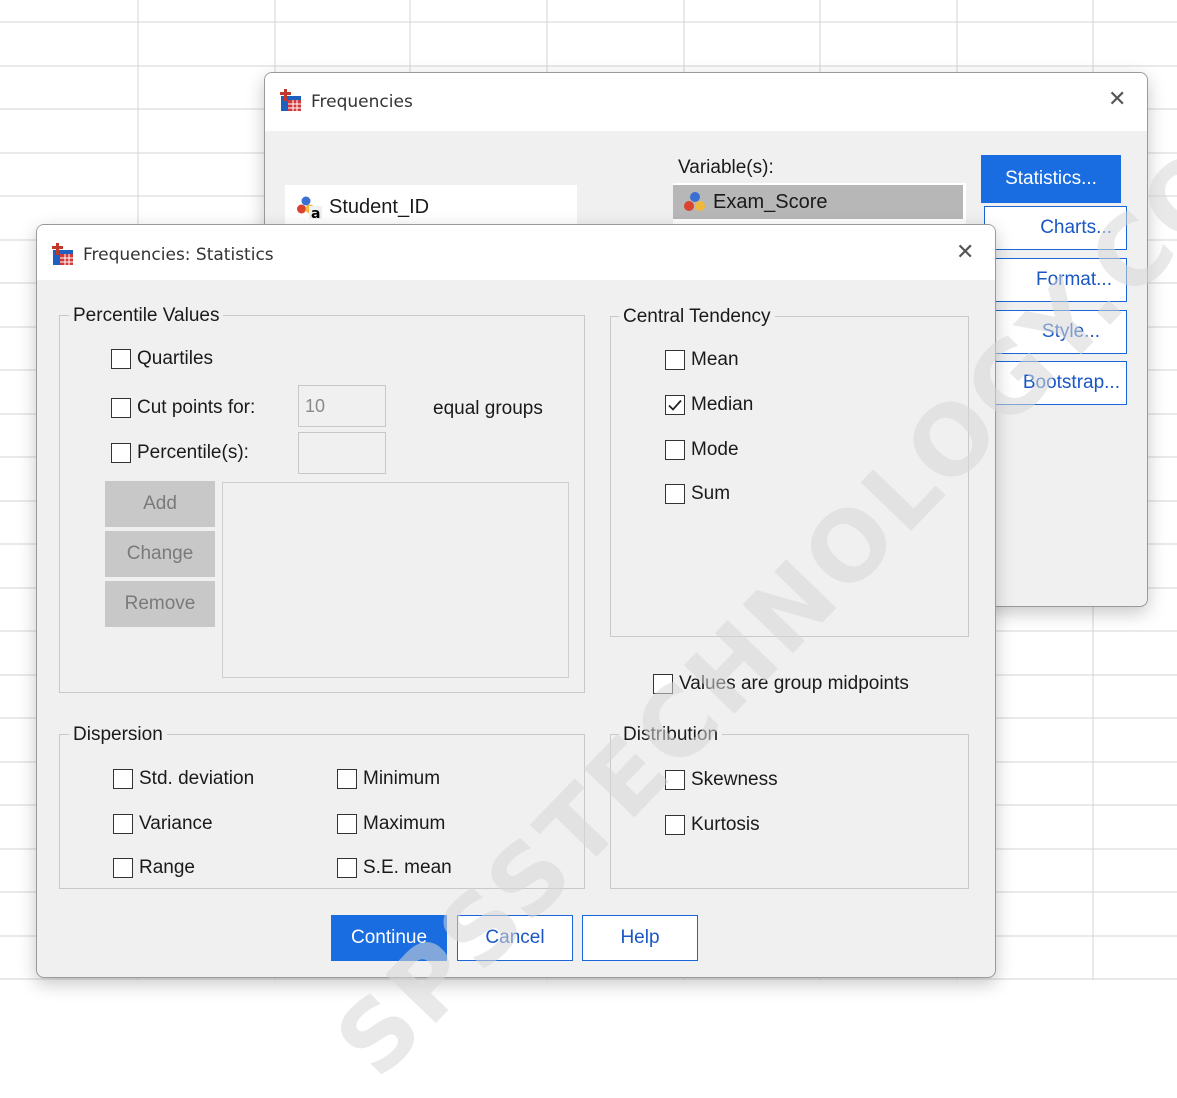  Describe the element at coordinates (794, 683) in the screenshot. I see `checkbox-label: Values are group midpoints` at that location.